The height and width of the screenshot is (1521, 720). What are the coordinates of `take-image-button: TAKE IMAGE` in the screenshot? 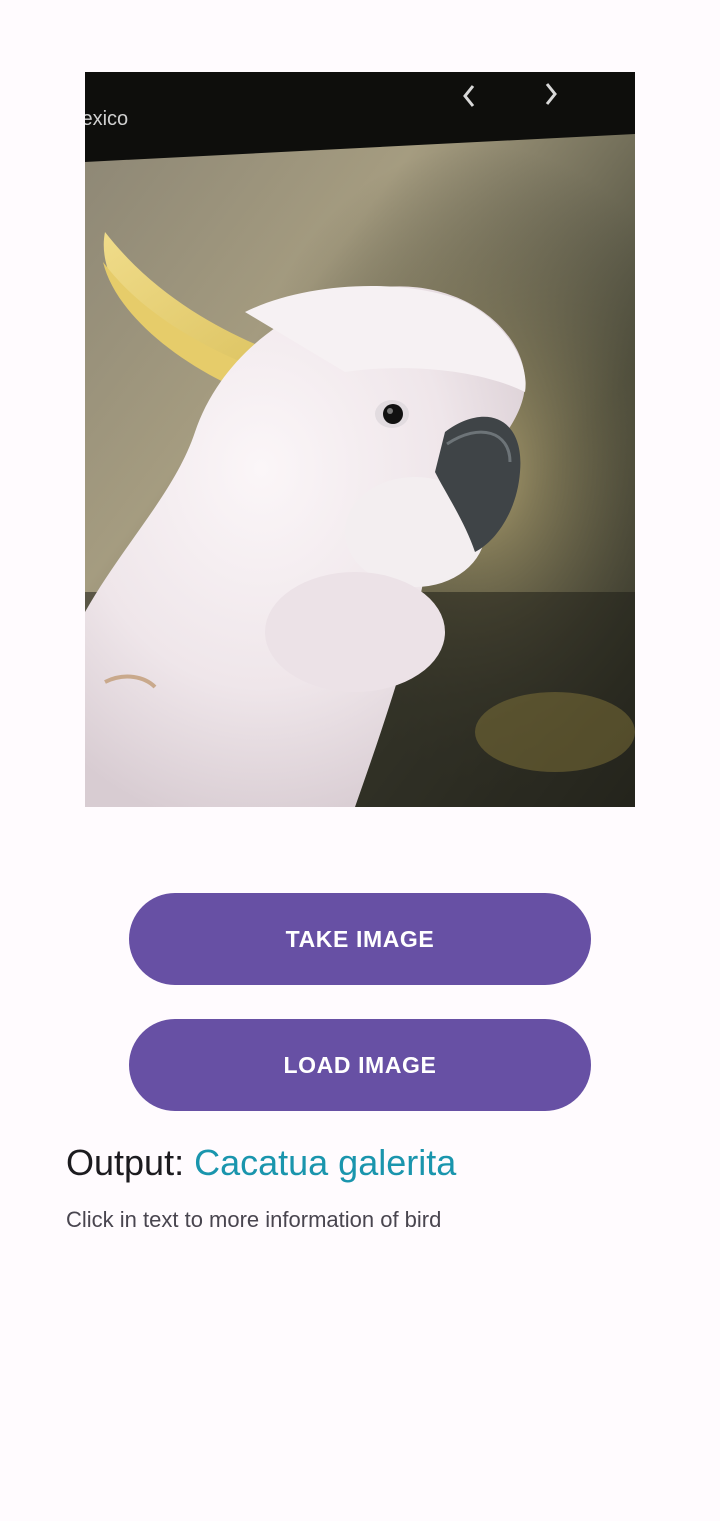 It's located at (360, 939).